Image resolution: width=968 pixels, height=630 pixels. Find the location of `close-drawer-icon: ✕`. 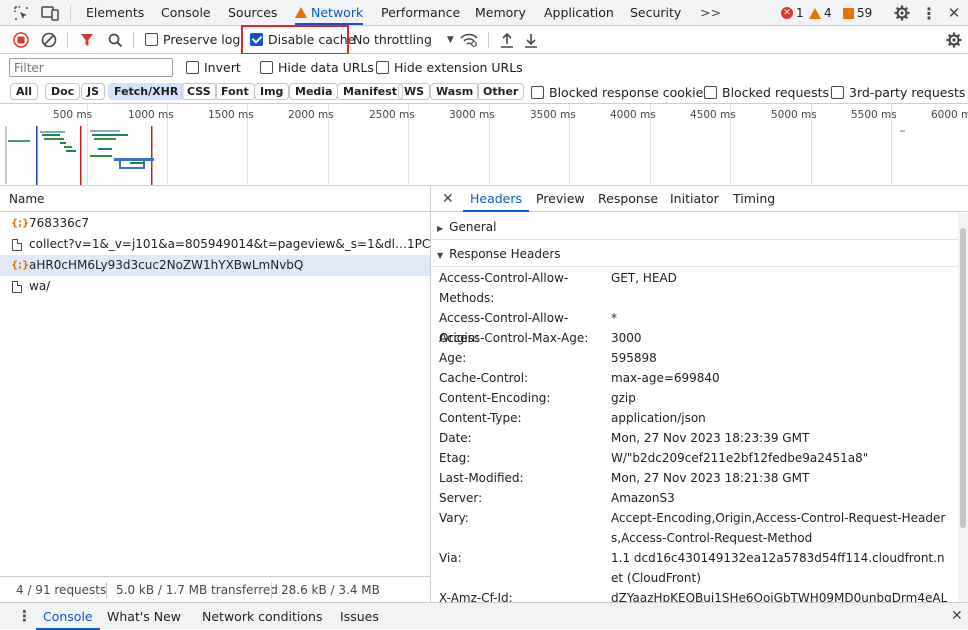

close-drawer-icon: ✕ is located at coordinates (957, 616).